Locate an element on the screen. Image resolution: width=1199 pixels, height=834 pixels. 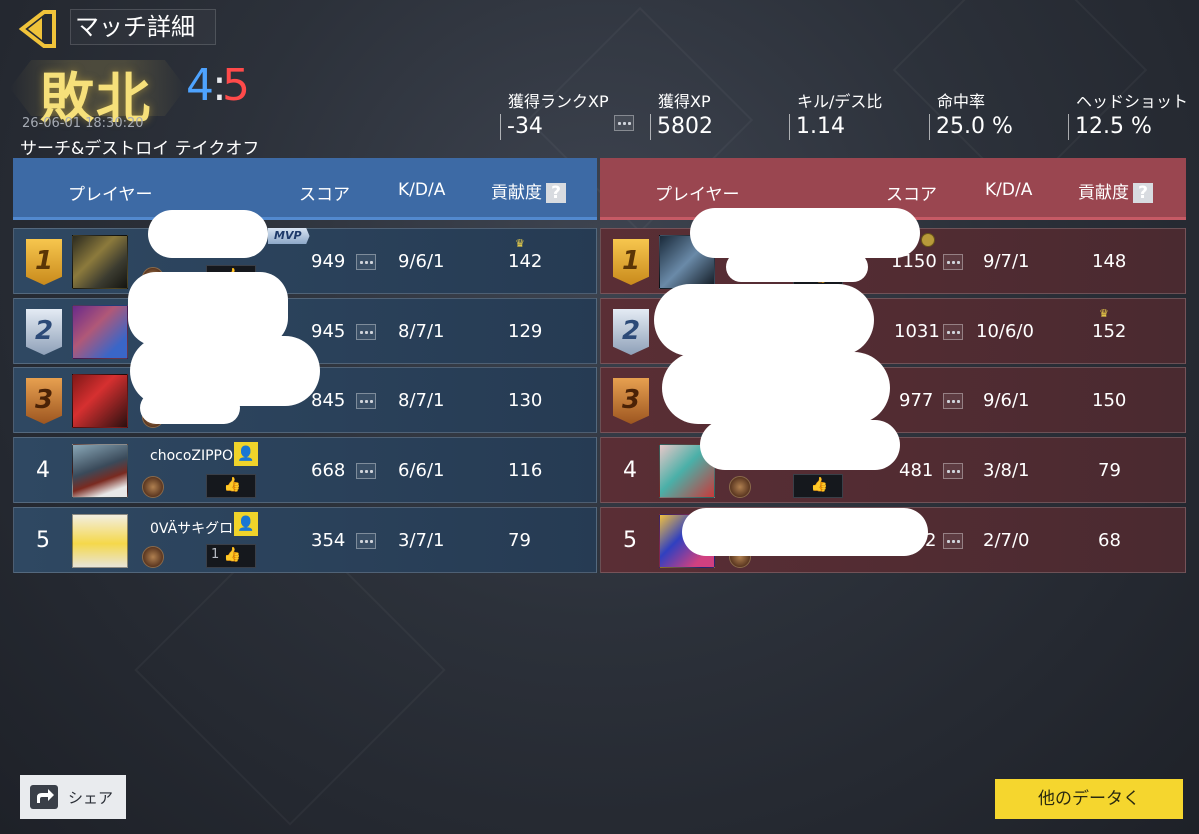
player-score: 1031 is located at coordinates (917, 331).